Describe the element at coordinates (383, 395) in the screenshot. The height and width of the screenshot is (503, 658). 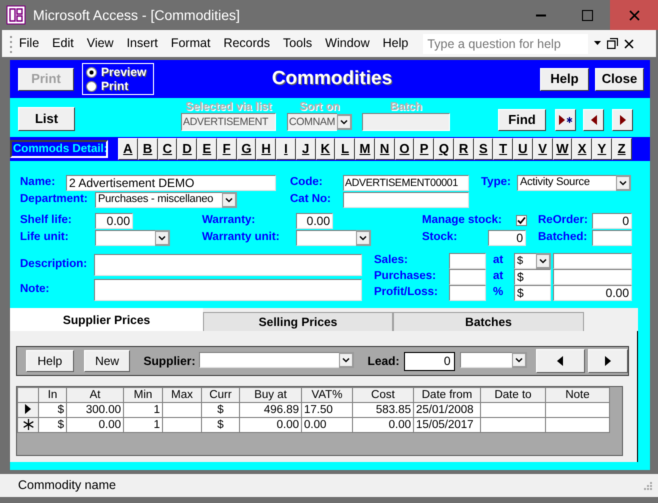
I see `column-header: Cost` at that location.